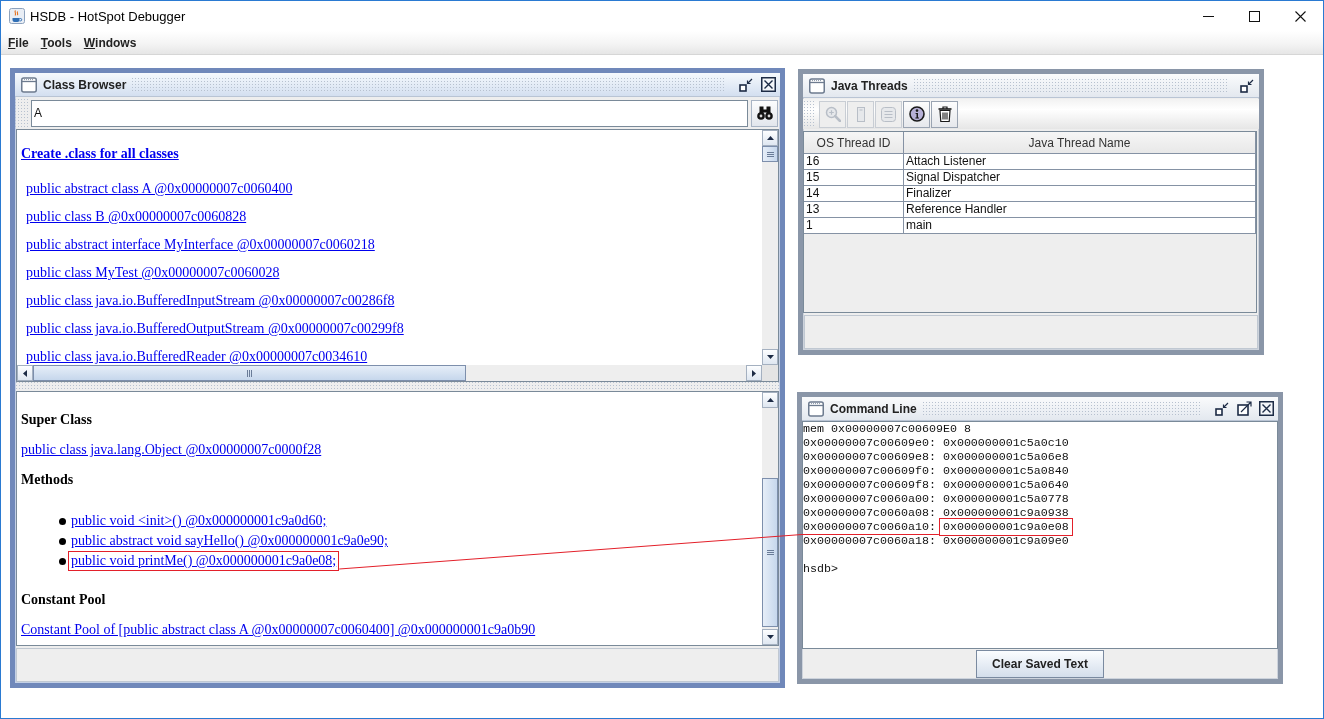  Describe the element at coordinates (1030, 178) in the screenshot. I see `table-row: 15 Signal Dispatcher` at that location.